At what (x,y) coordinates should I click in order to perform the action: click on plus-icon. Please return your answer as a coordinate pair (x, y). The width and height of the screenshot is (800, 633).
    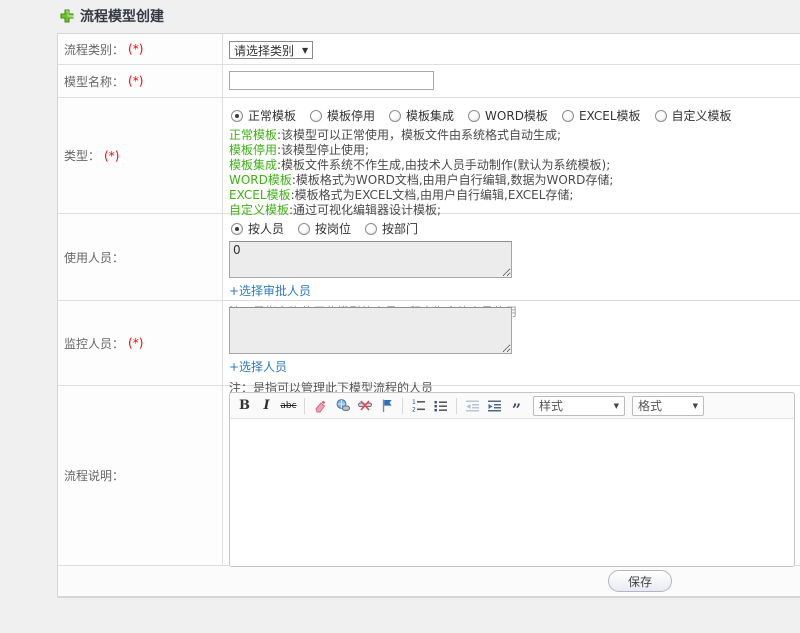
    Looking at the image, I should click on (67, 15).